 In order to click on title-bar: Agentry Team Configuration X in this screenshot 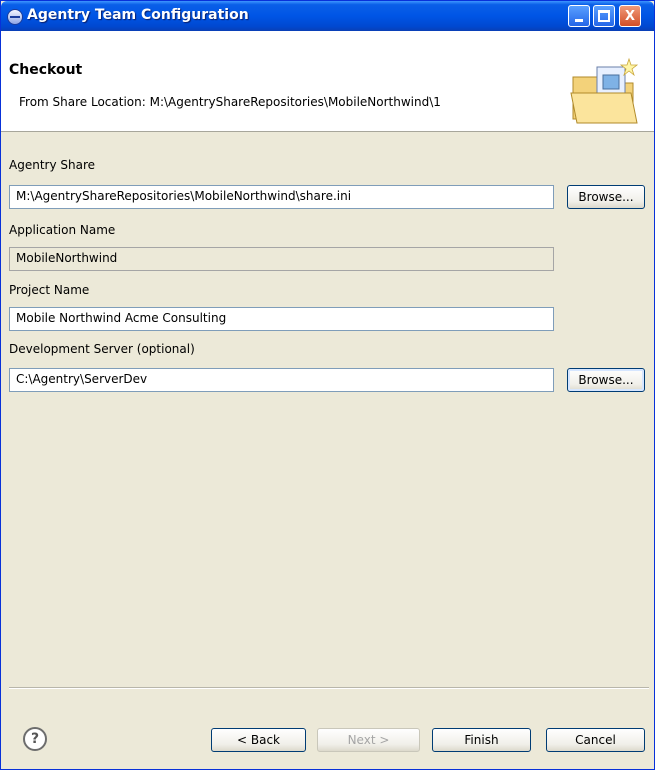, I will do `click(327, 16)`.